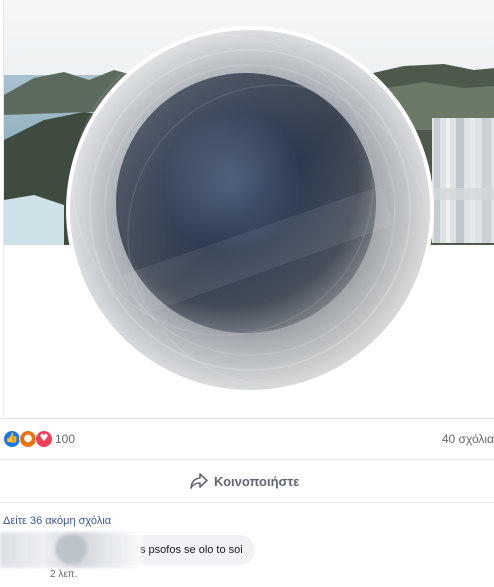 The width and height of the screenshot is (494, 587). What do you see at coordinates (247, 552) in the screenshot?
I see `comment-item: s psofos se olo to soi` at bounding box center [247, 552].